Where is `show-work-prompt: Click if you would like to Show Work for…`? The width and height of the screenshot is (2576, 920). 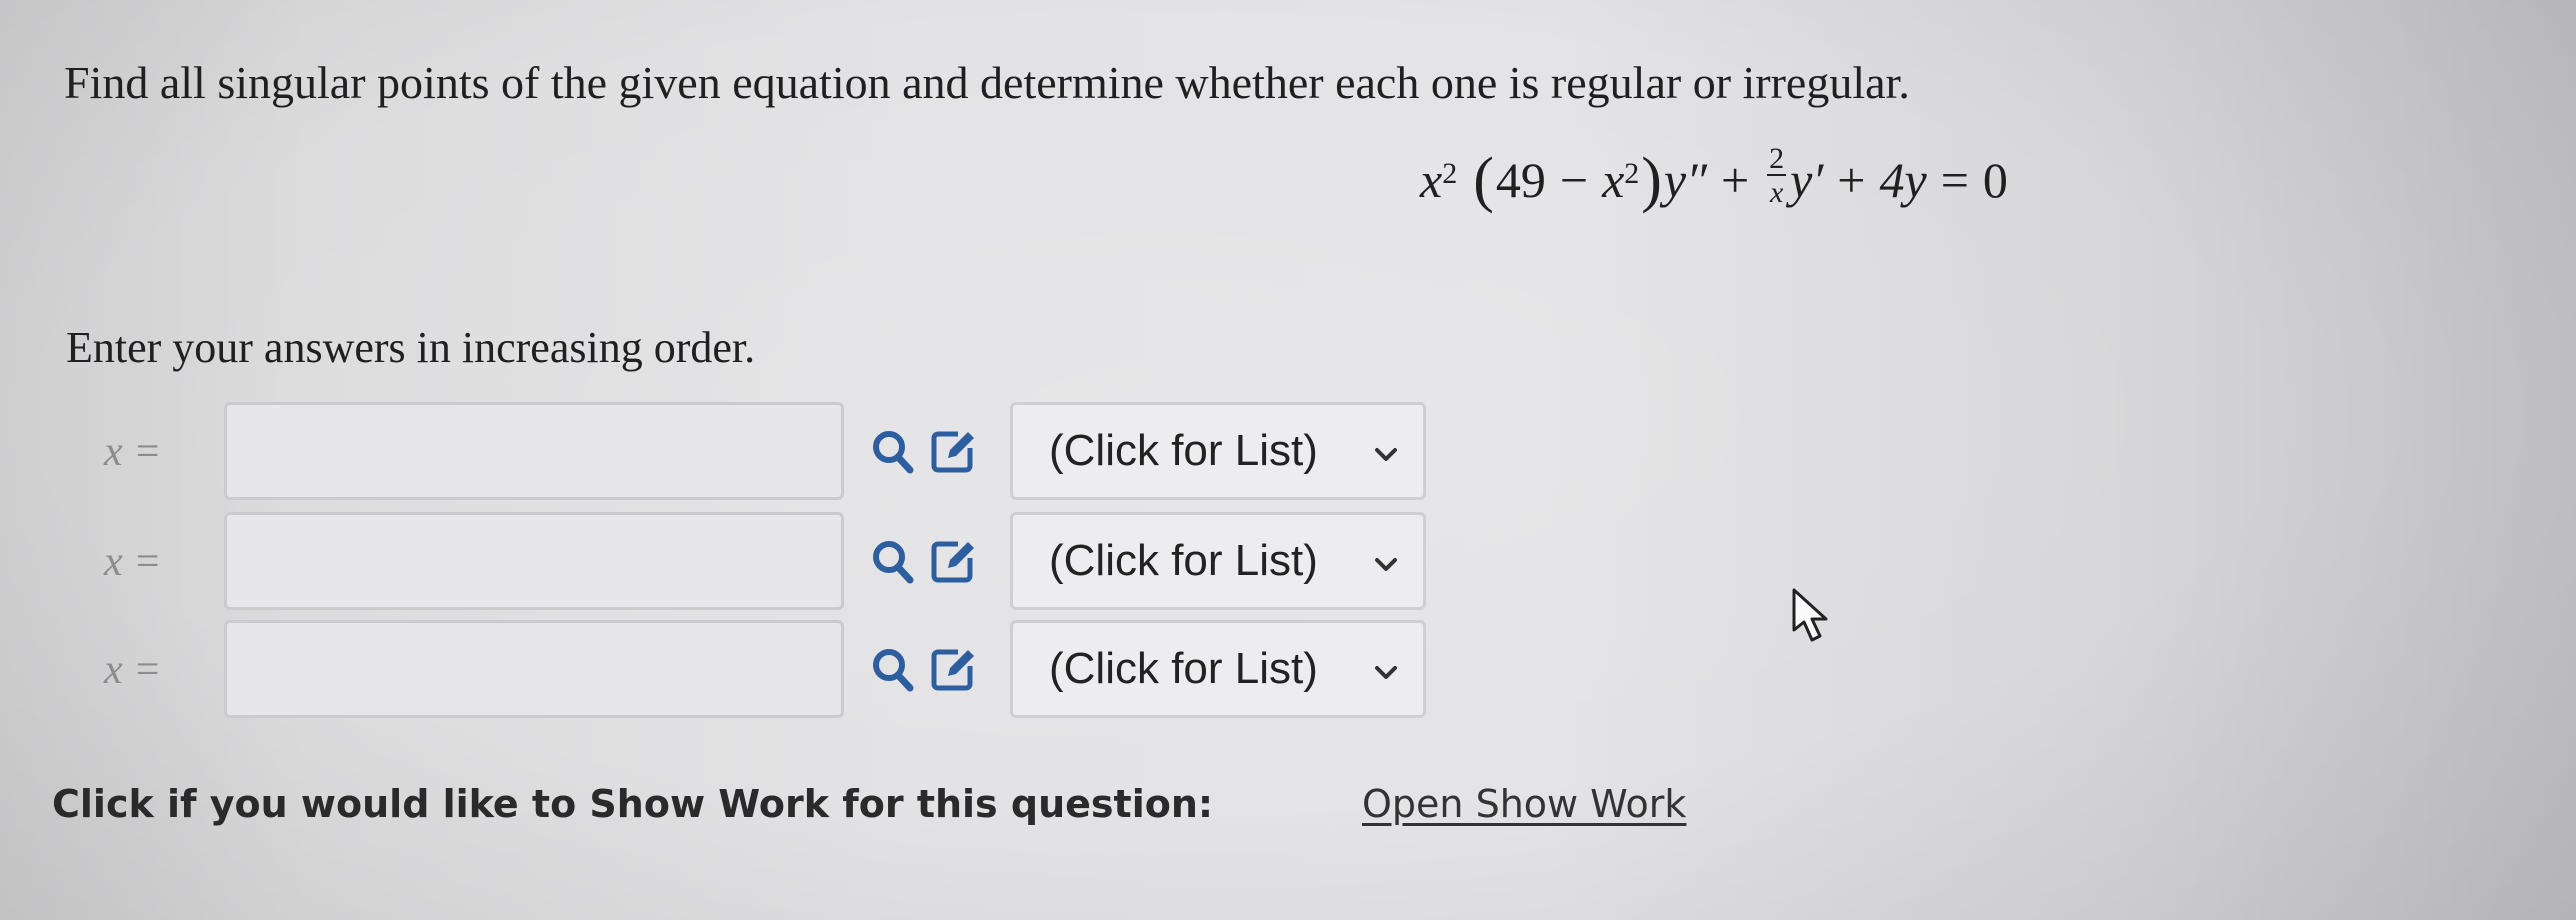 show-work-prompt: Click if you would like to Show Work for… is located at coordinates (633, 804).